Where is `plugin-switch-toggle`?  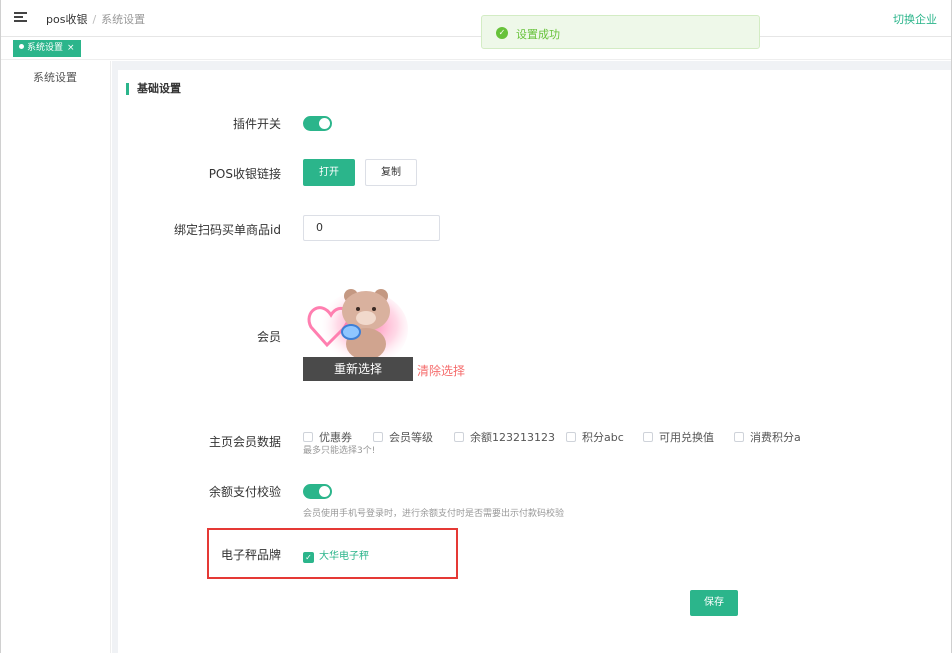 plugin-switch-toggle is located at coordinates (317, 123).